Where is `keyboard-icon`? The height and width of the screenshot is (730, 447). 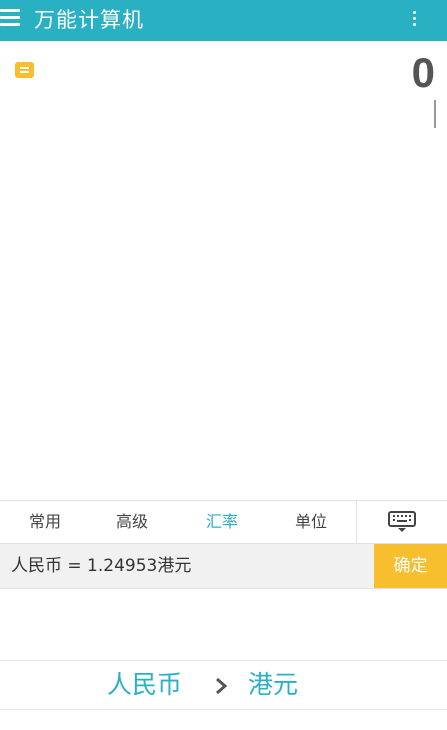 keyboard-icon is located at coordinates (402, 521).